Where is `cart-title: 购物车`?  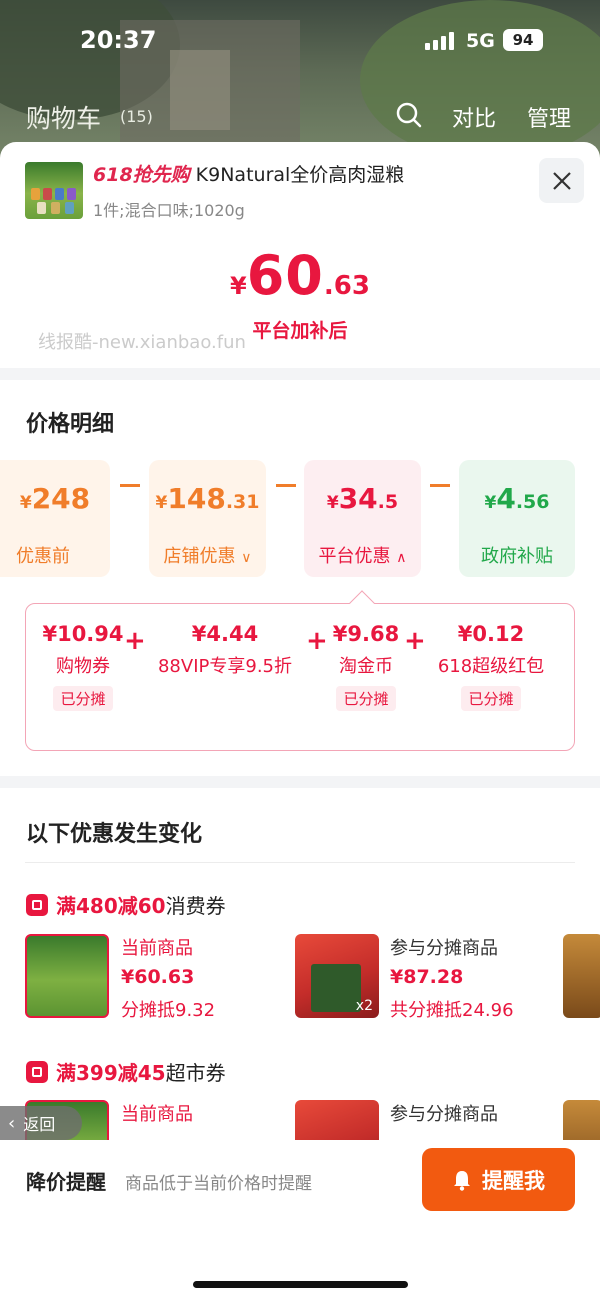
cart-title: 购物车 is located at coordinates (64, 118).